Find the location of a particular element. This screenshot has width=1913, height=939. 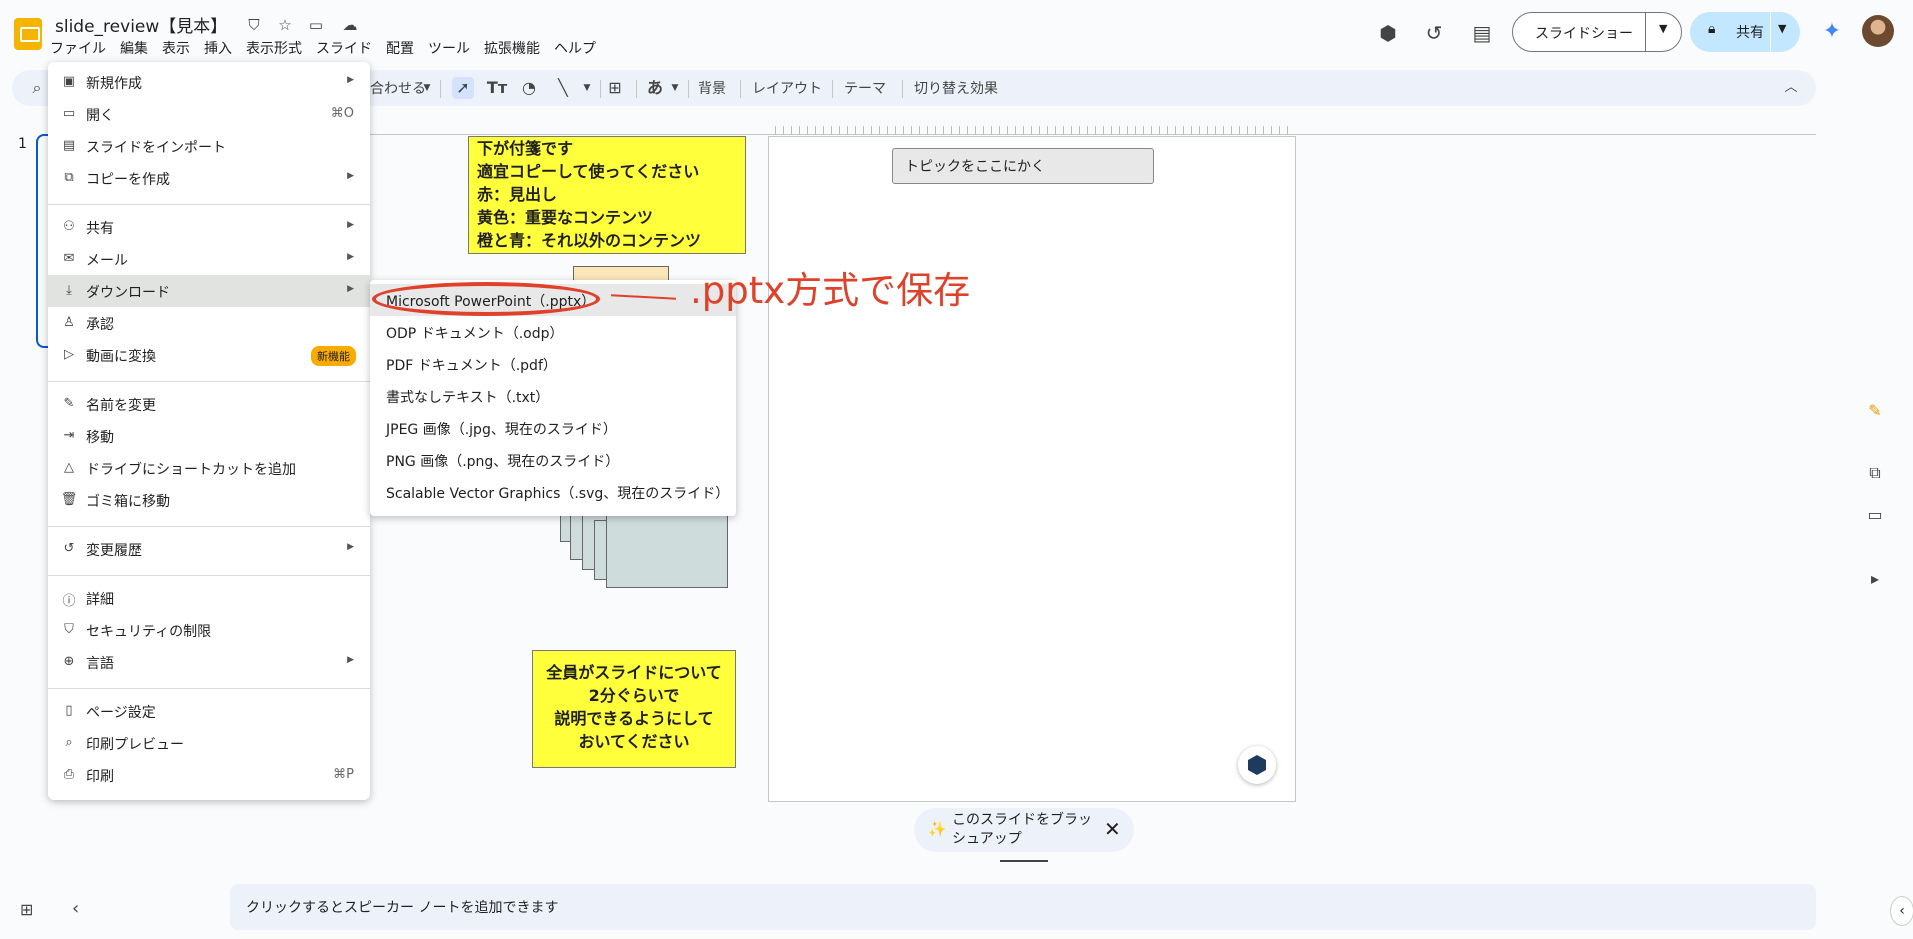

version-history-icon: ↺ is located at coordinates (1434, 33).